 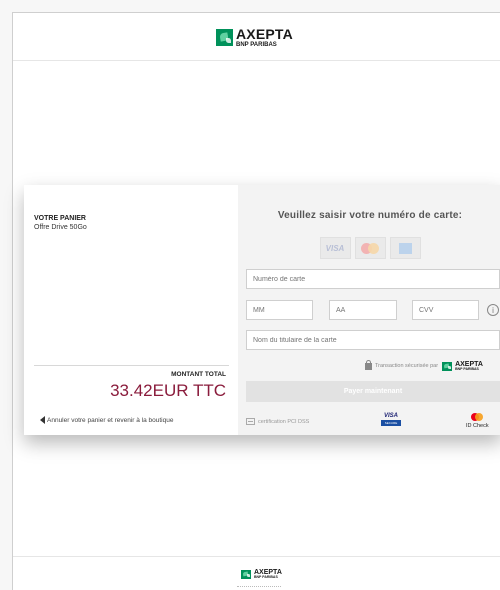 I want to click on mastercard-logo, so click(x=370, y=248).